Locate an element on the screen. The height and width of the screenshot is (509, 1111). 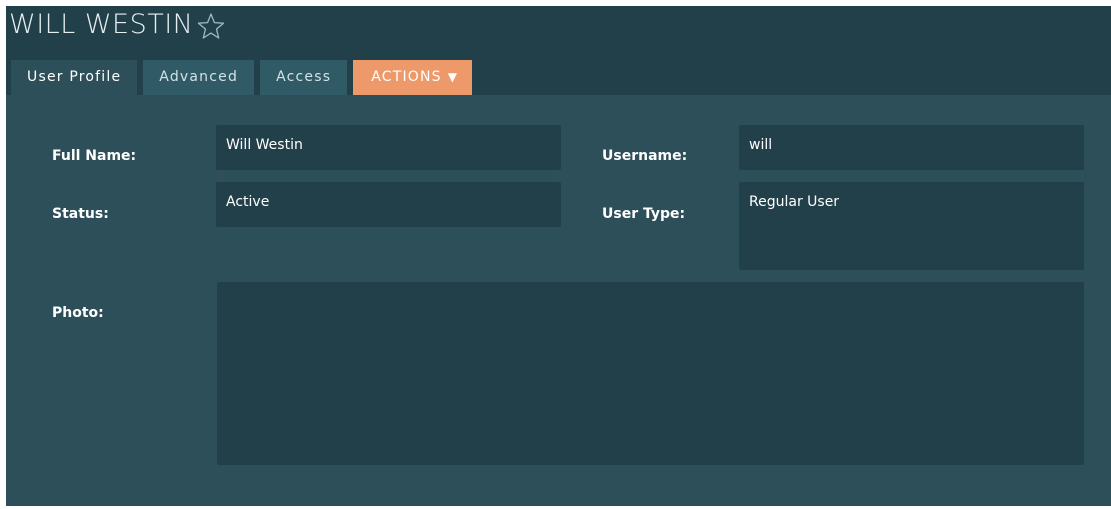
status-field: Active is located at coordinates (388, 204).